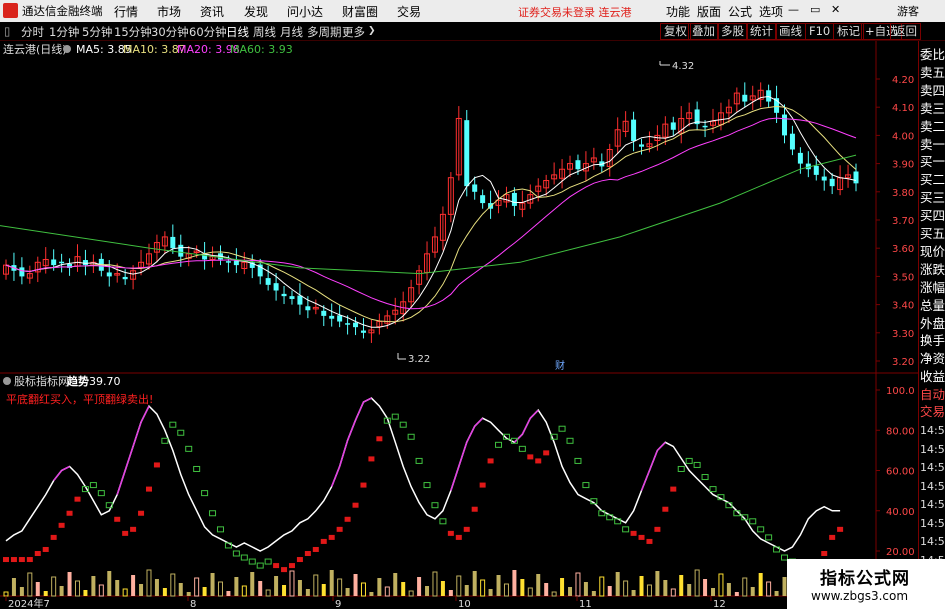 Image resolution: width=945 pixels, height=609 pixels. What do you see at coordinates (932, 161) in the screenshot?
I see `quote-panel-item: 买一` at bounding box center [932, 161].